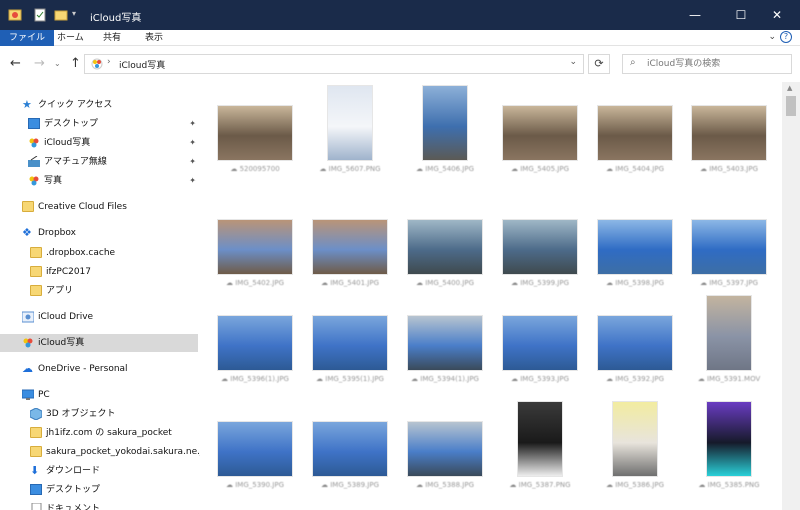 The height and width of the screenshot is (510, 800). Describe the element at coordinates (334, 64) in the screenshot. I see `address-bar: › iCloud写真 ⌄` at that location.